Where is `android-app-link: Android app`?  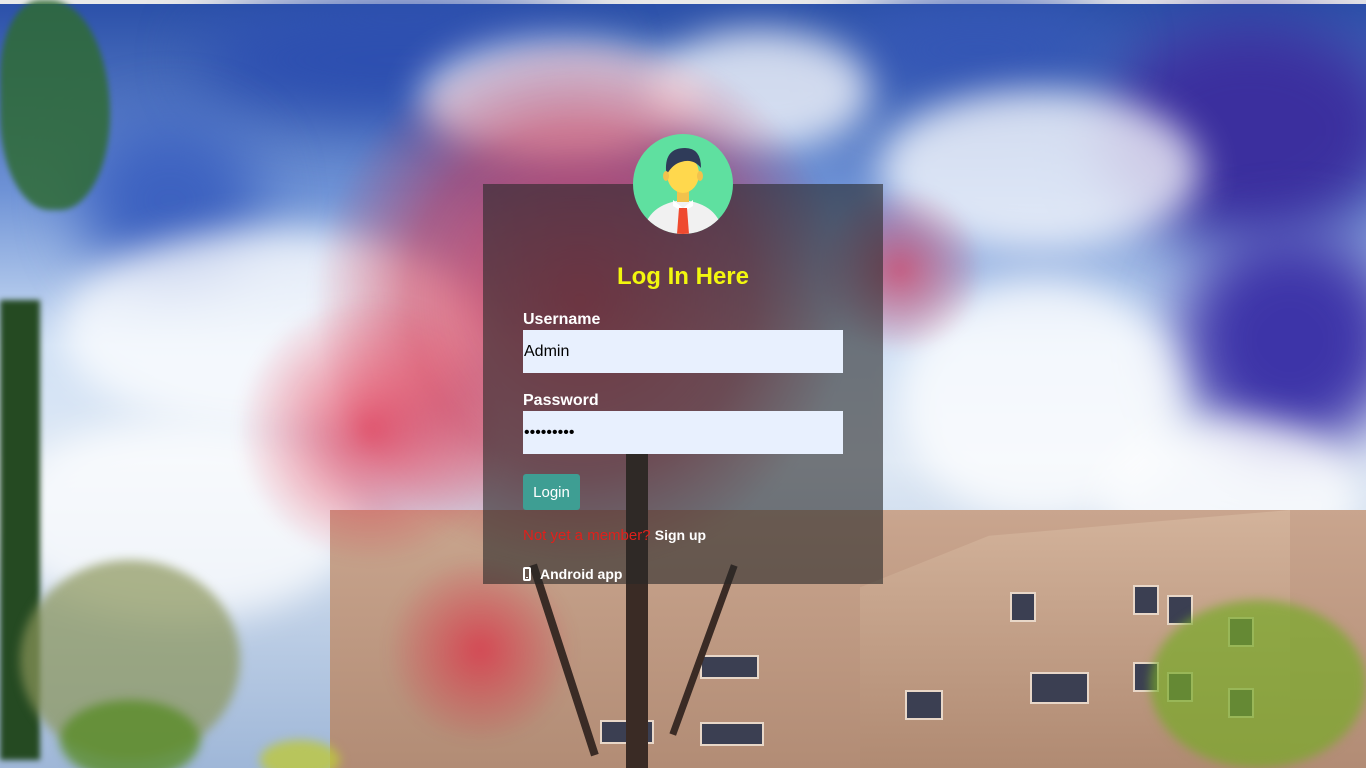
android-app-link: Android app is located at coordinates (572, 574).